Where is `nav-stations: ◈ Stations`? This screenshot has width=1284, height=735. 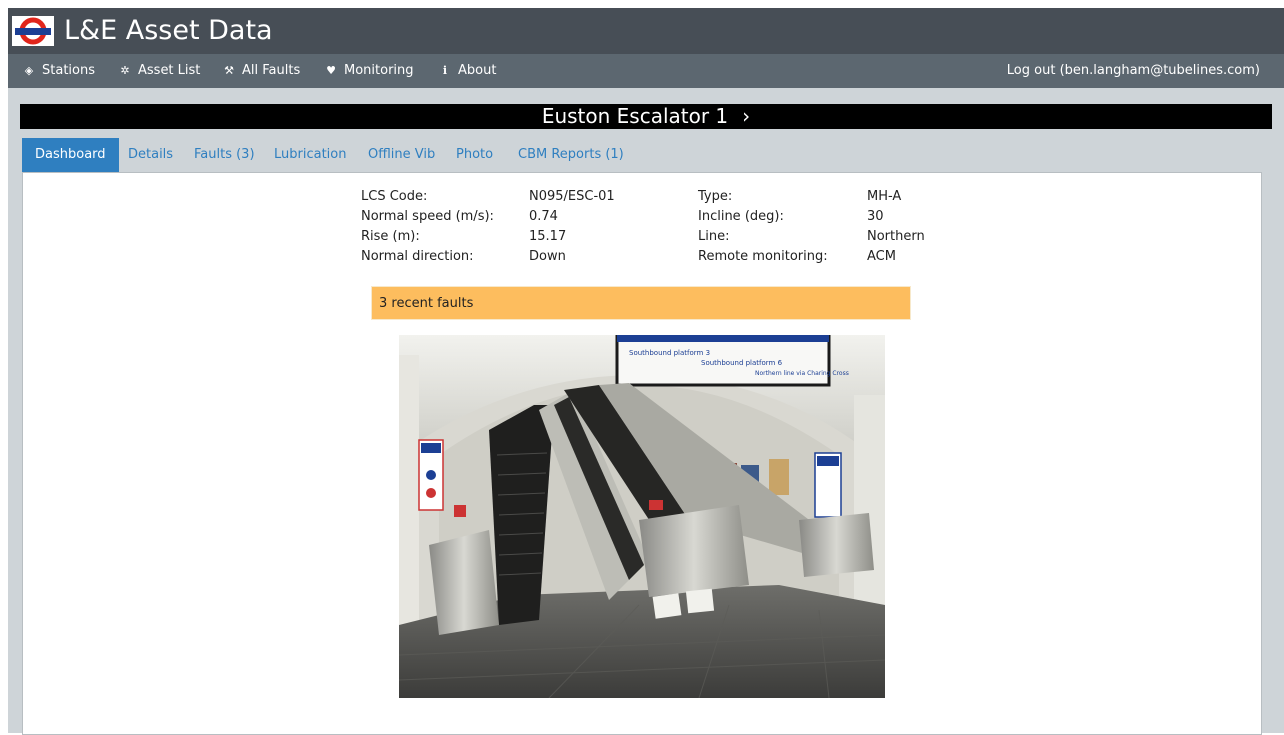
nav-stations: ◈ Stations is located at coordinates (58, 71).